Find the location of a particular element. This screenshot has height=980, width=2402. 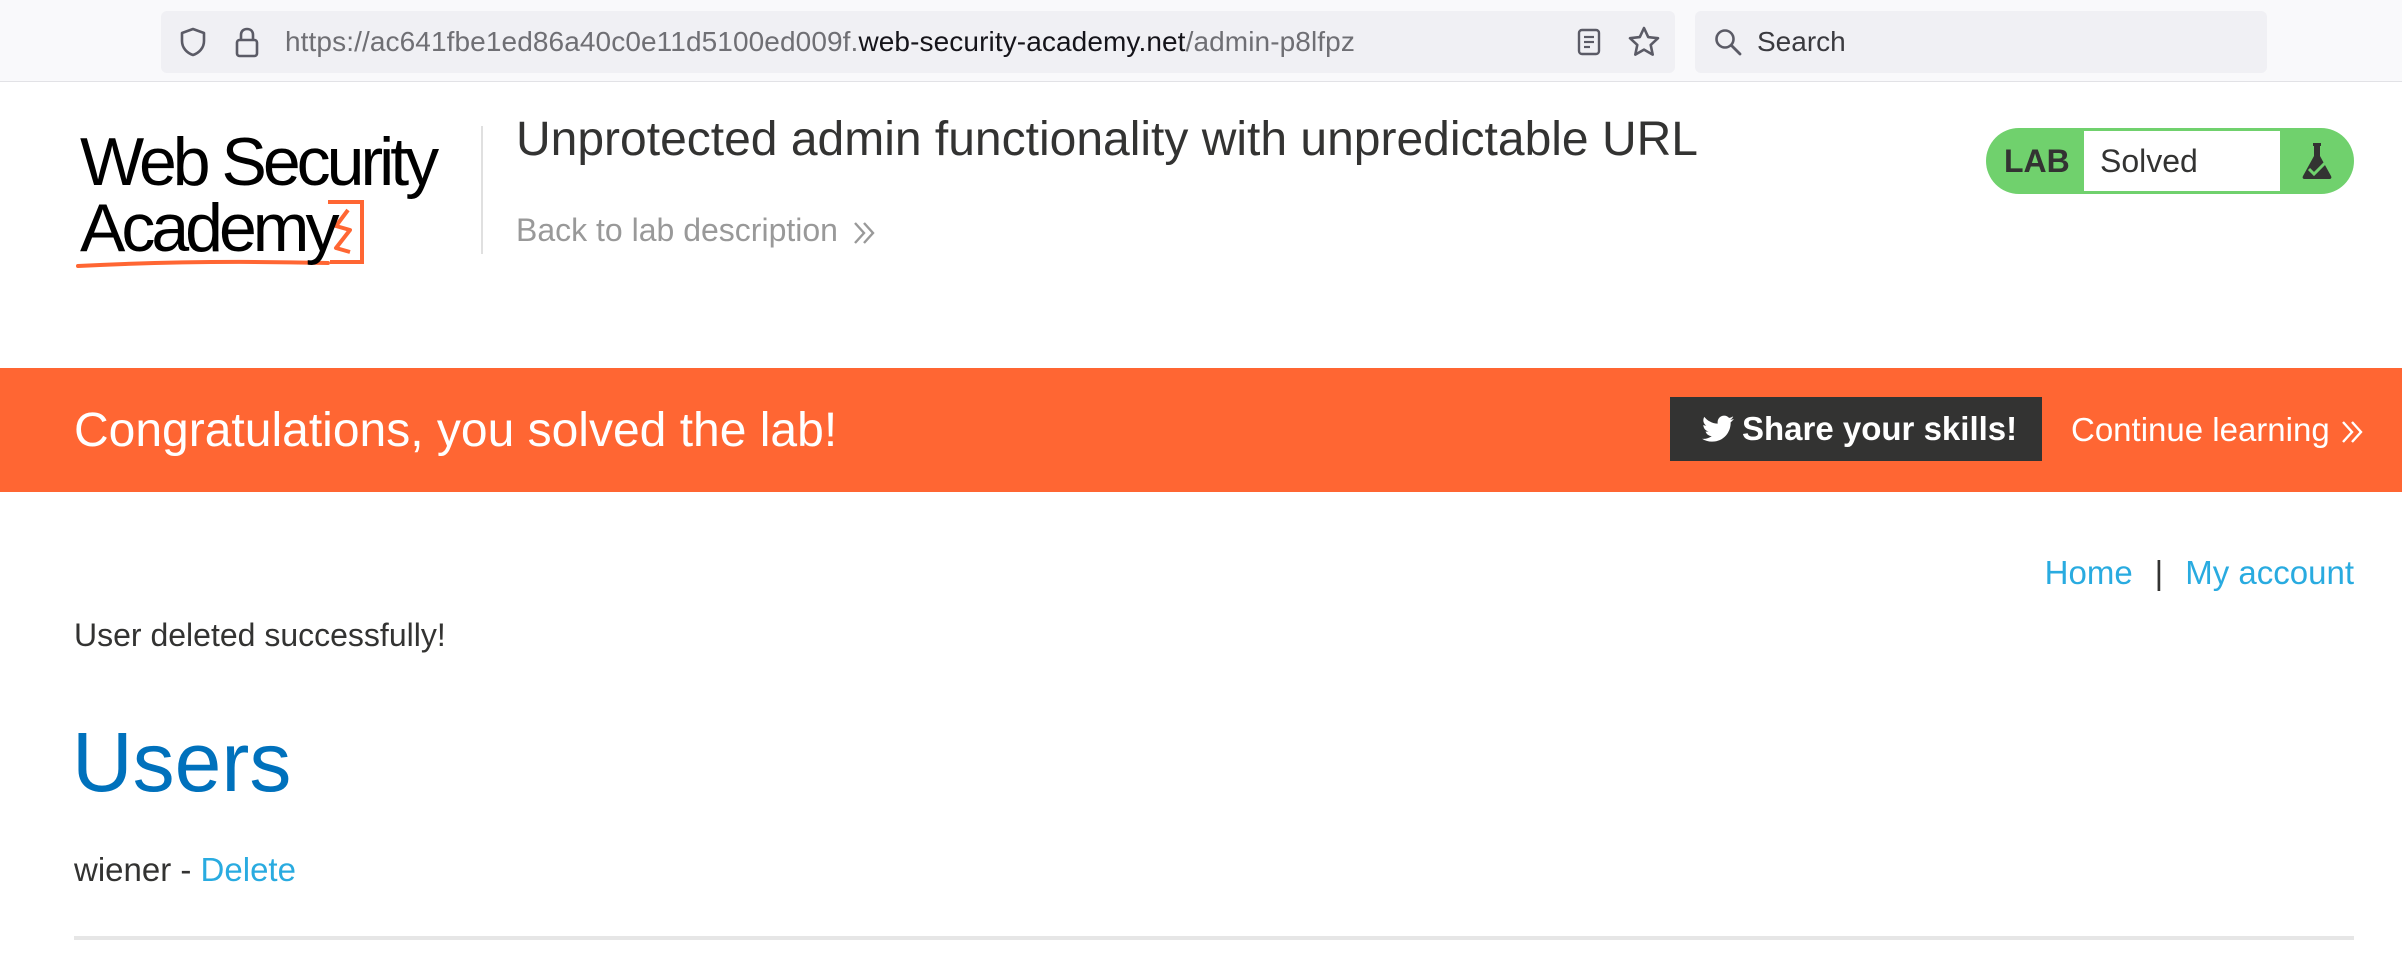

logo-line-1: Web Security is located at coordinates (259, 162).